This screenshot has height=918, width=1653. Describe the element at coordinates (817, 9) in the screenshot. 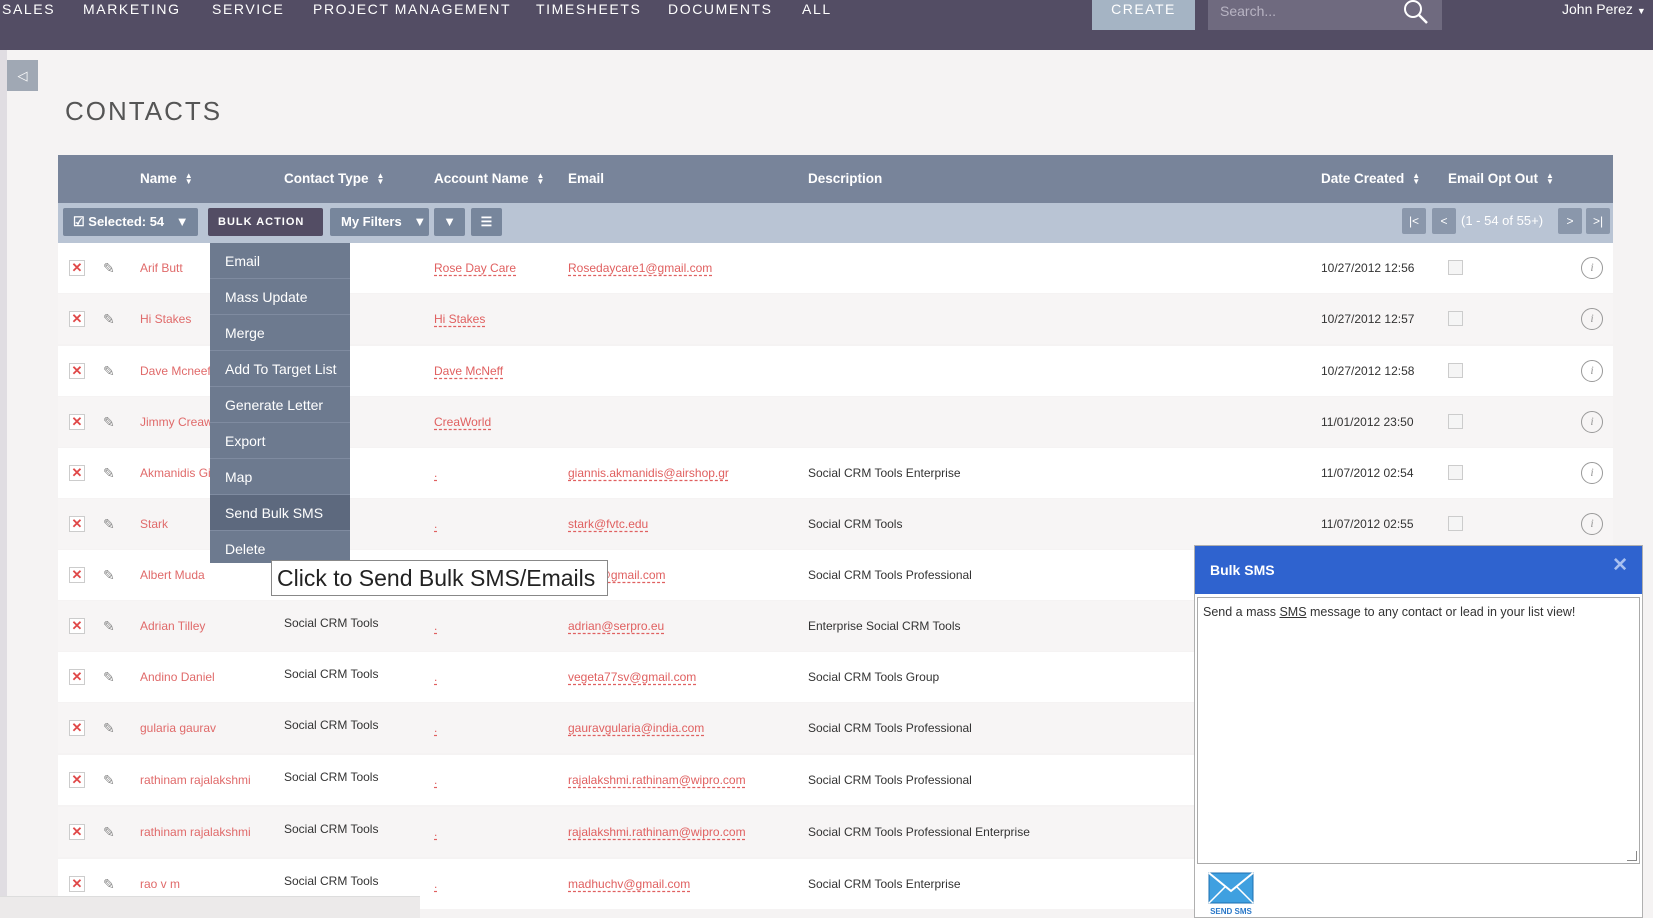

I see `nav-item-all: ALL` at that location.